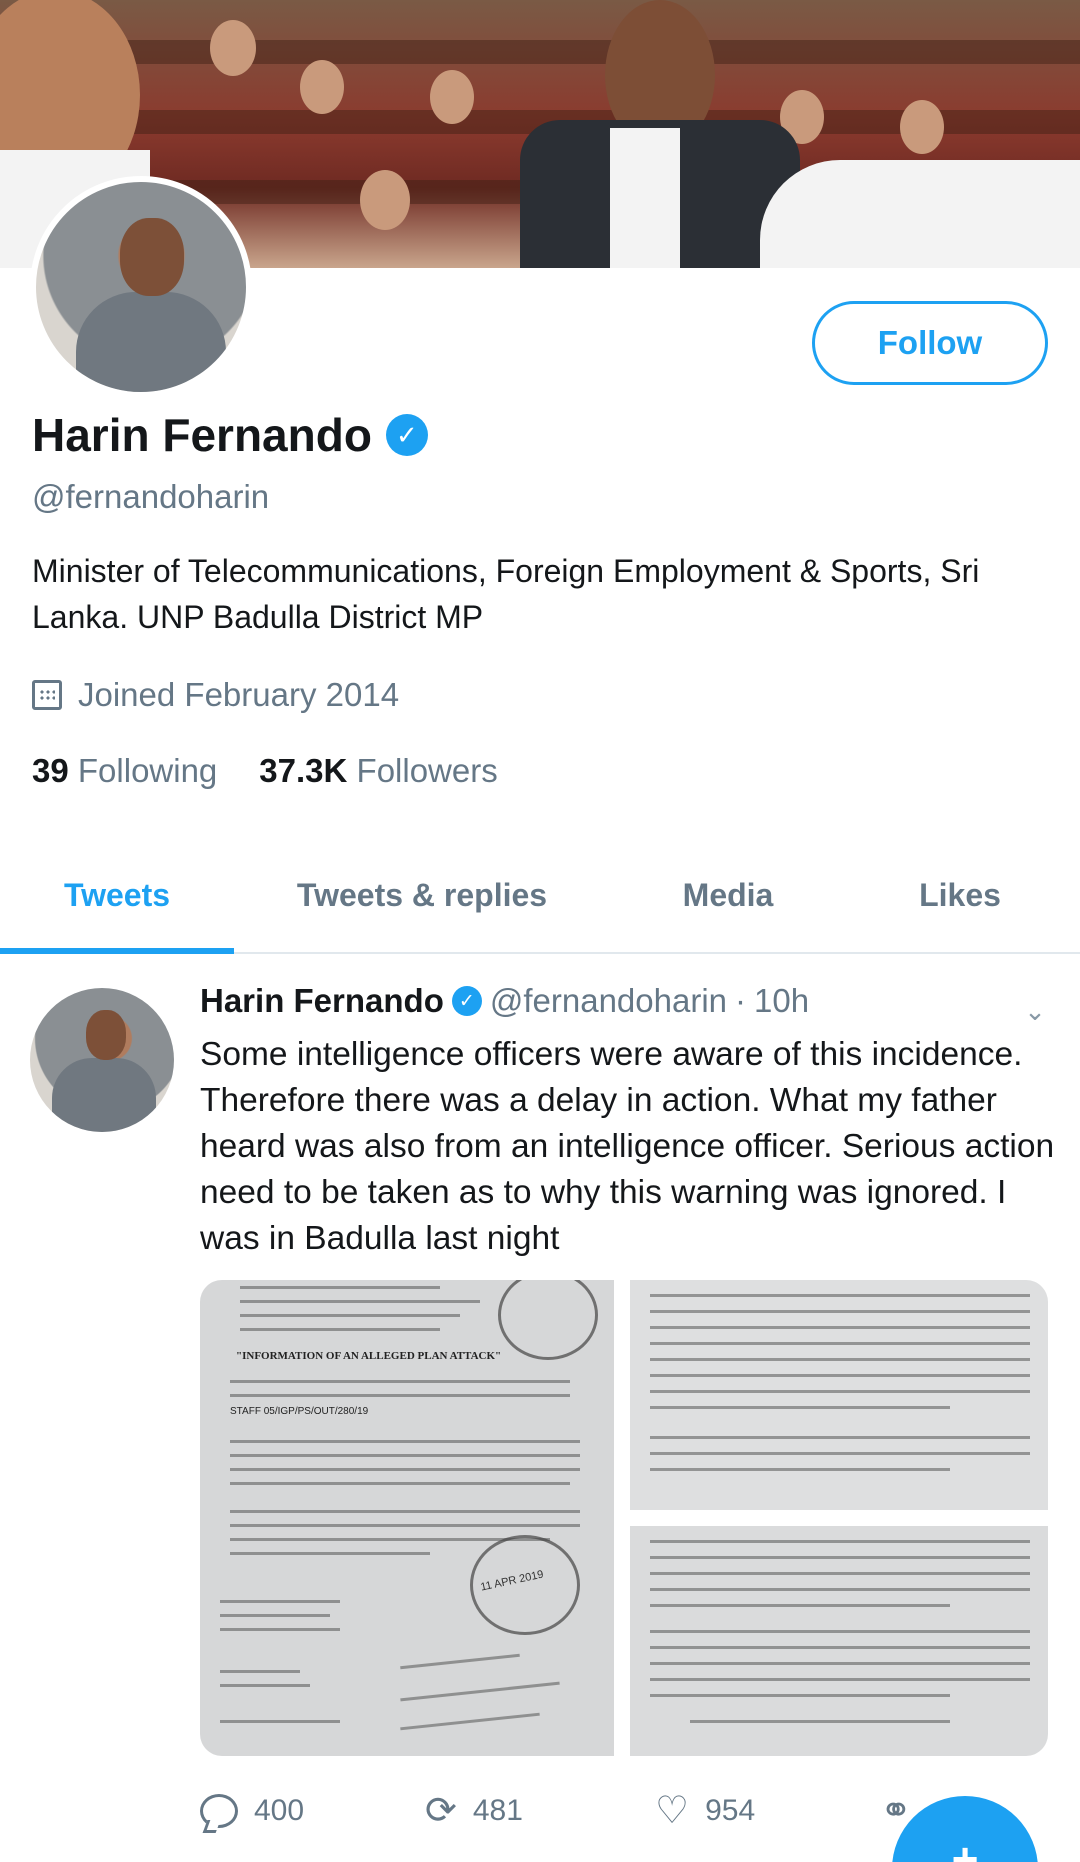 The height and width of the screenshot is (1862, 1080). Describe the element at coordinates (422, 895) in the screenshot. I see `tab-tweets-and-replies: Tweets & replies` at that location.